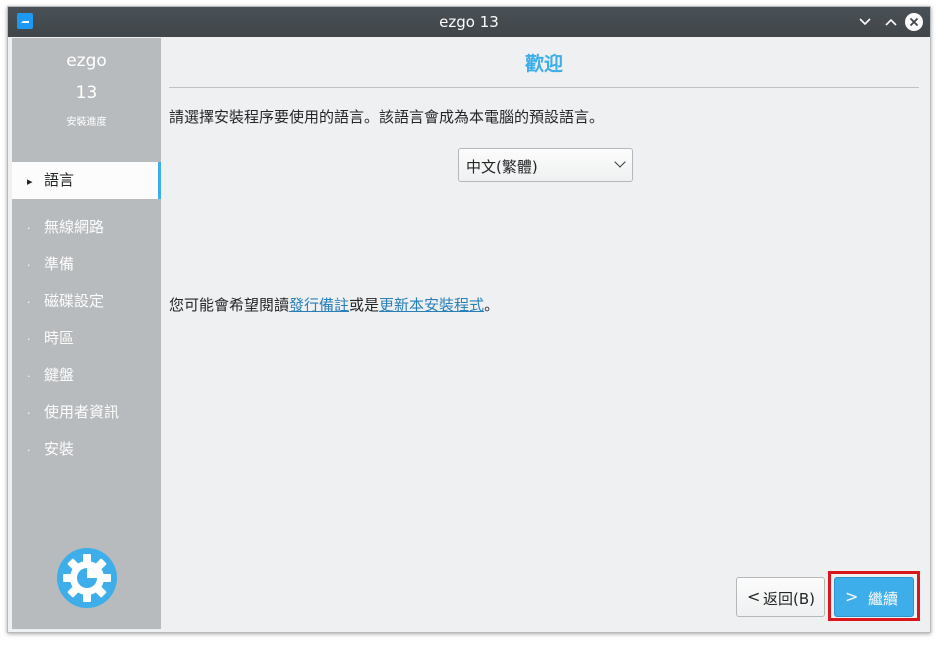  Describe the element at coordinates (789, 599) in the screenshot. I see `back-button-label: 返回(B)` at that location.